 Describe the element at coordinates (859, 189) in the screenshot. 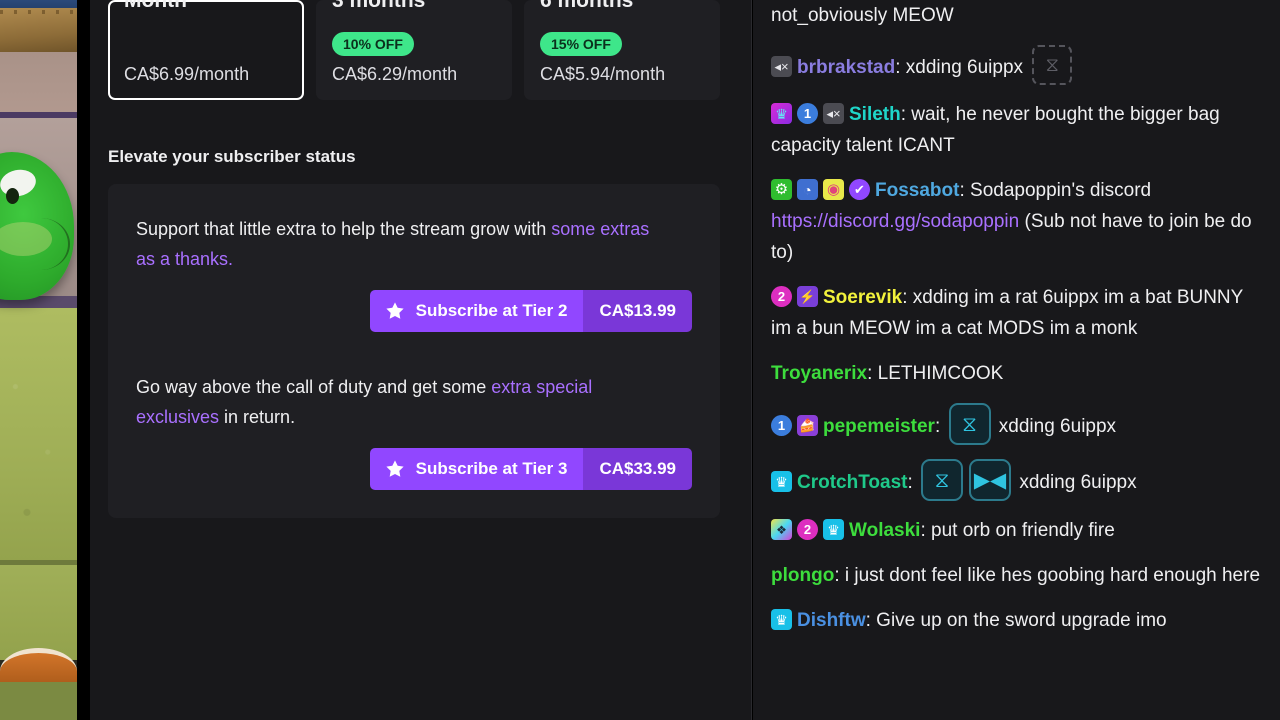

I see `verified-badge: ✔` at that location.